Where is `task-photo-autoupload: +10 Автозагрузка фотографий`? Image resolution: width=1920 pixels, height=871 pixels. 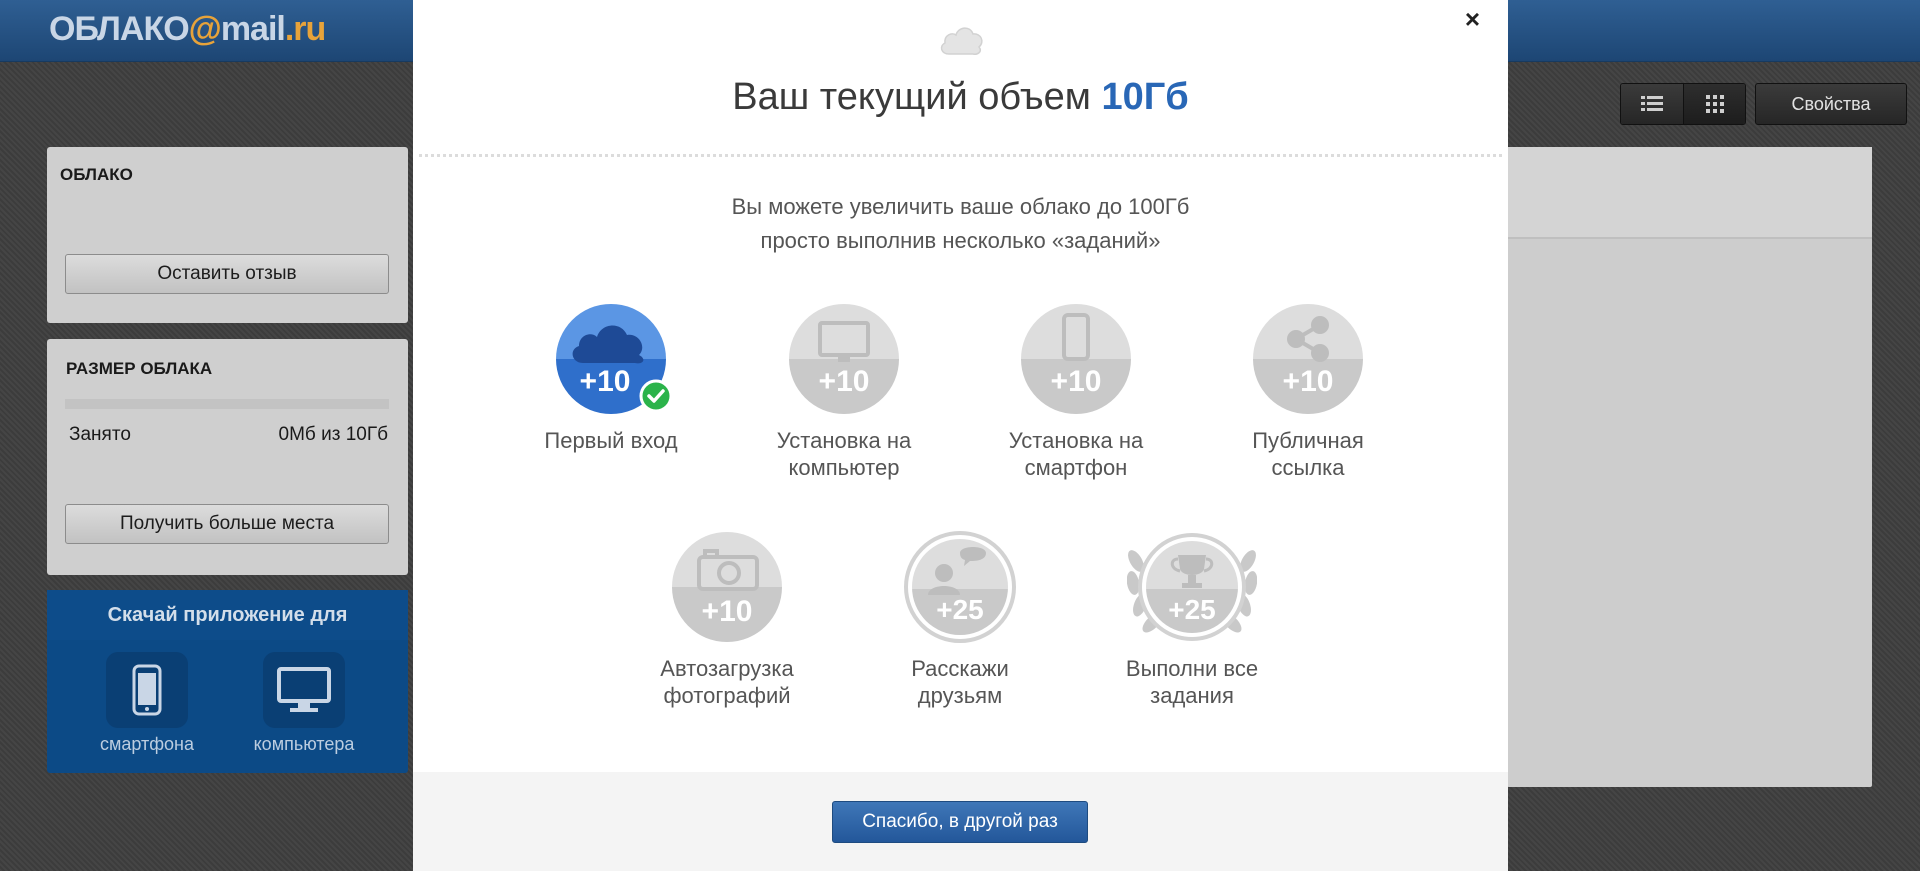
task-photo-autoupload: +10 Автозагрузка фотографий is located at coordinates (727, 620).